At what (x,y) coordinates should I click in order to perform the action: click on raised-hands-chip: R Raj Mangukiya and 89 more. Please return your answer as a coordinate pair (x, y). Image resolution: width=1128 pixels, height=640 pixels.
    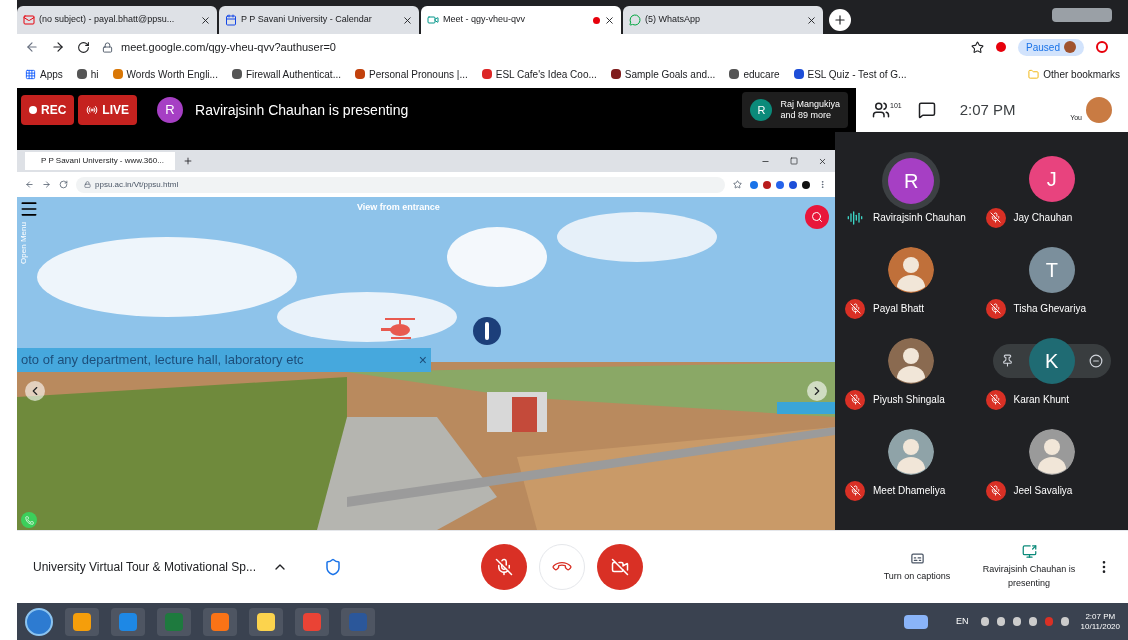
    Looking at the image, I should click on (795, 110).